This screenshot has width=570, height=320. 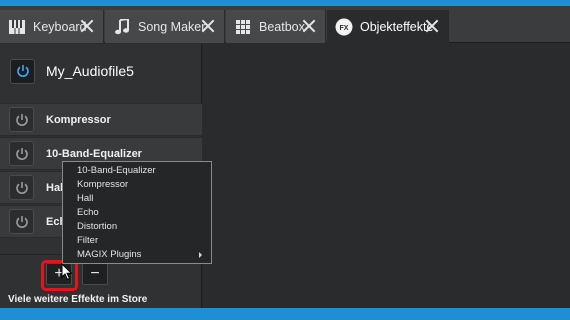 What do you see at coordinates (397, 26) in the screenshot?
I see `tab-objekteffekte-label: Objekteffekte` at bounding box center [397, 26].